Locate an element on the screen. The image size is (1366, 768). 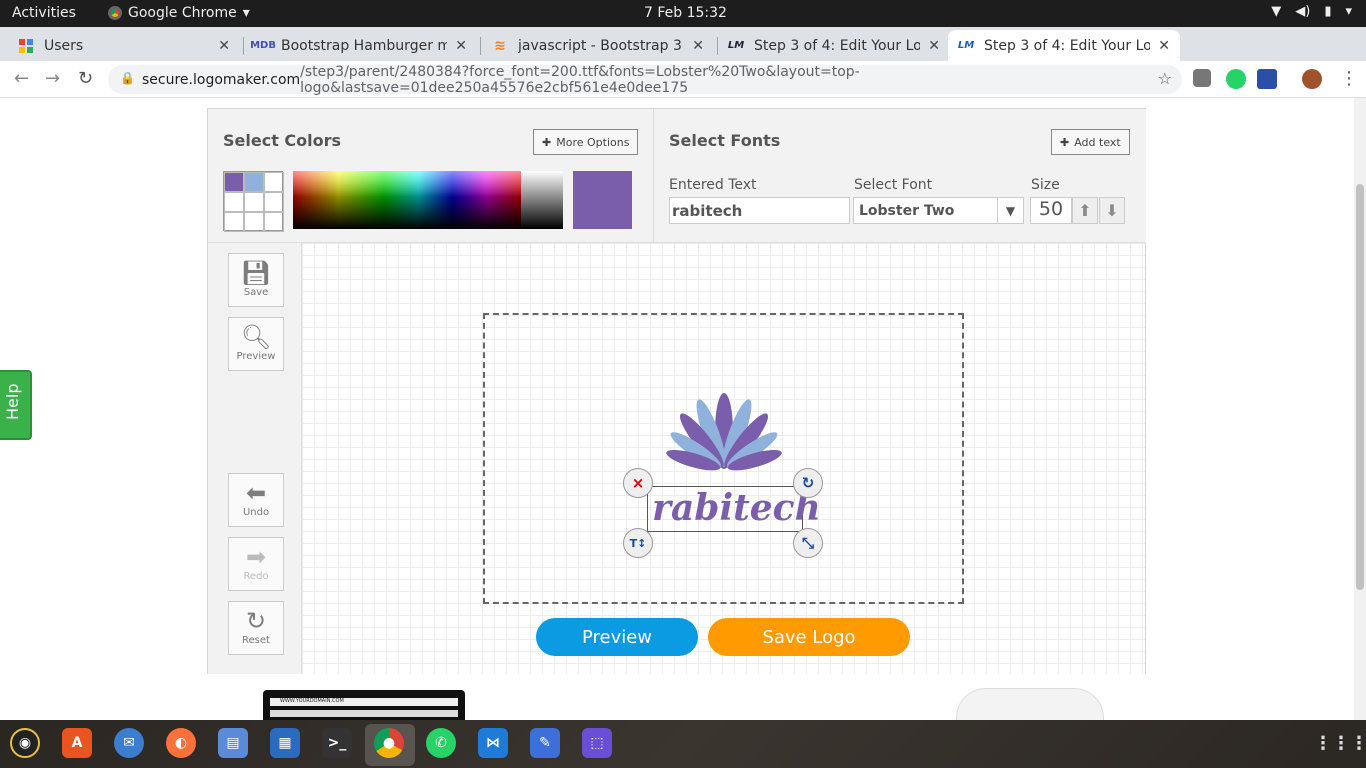
promo-laptop-image: WWW.YOURDOMAIN.COM is located at coordinates (364, 705).